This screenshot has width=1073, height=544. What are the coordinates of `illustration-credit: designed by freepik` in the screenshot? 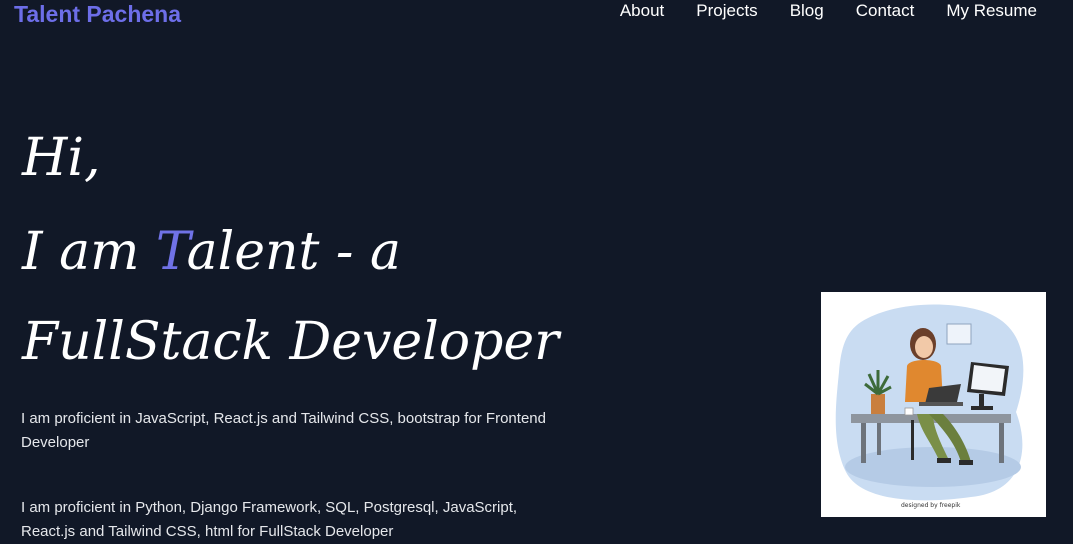 It's located at (931, 505).